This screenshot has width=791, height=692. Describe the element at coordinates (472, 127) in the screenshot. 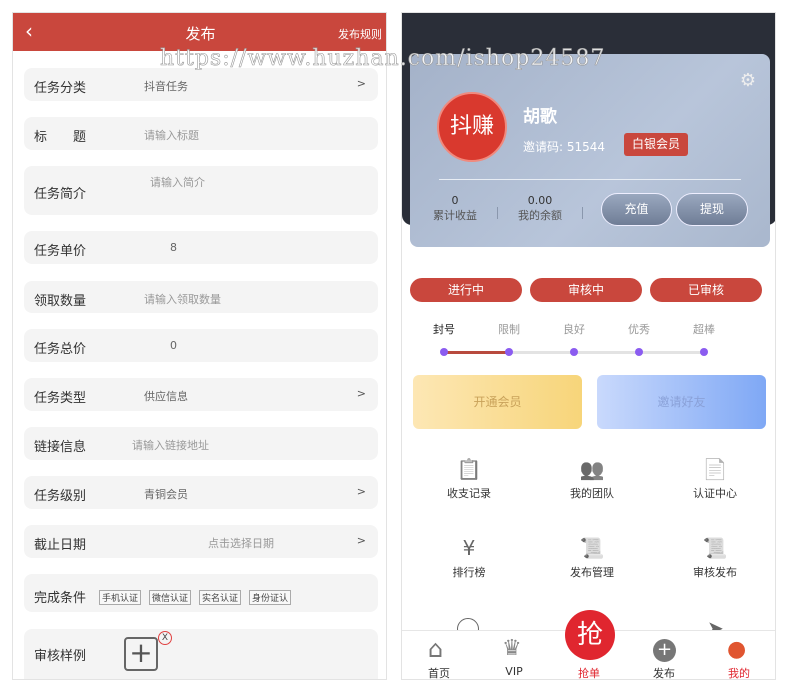

I see `avatar: 抖赚` at that location.